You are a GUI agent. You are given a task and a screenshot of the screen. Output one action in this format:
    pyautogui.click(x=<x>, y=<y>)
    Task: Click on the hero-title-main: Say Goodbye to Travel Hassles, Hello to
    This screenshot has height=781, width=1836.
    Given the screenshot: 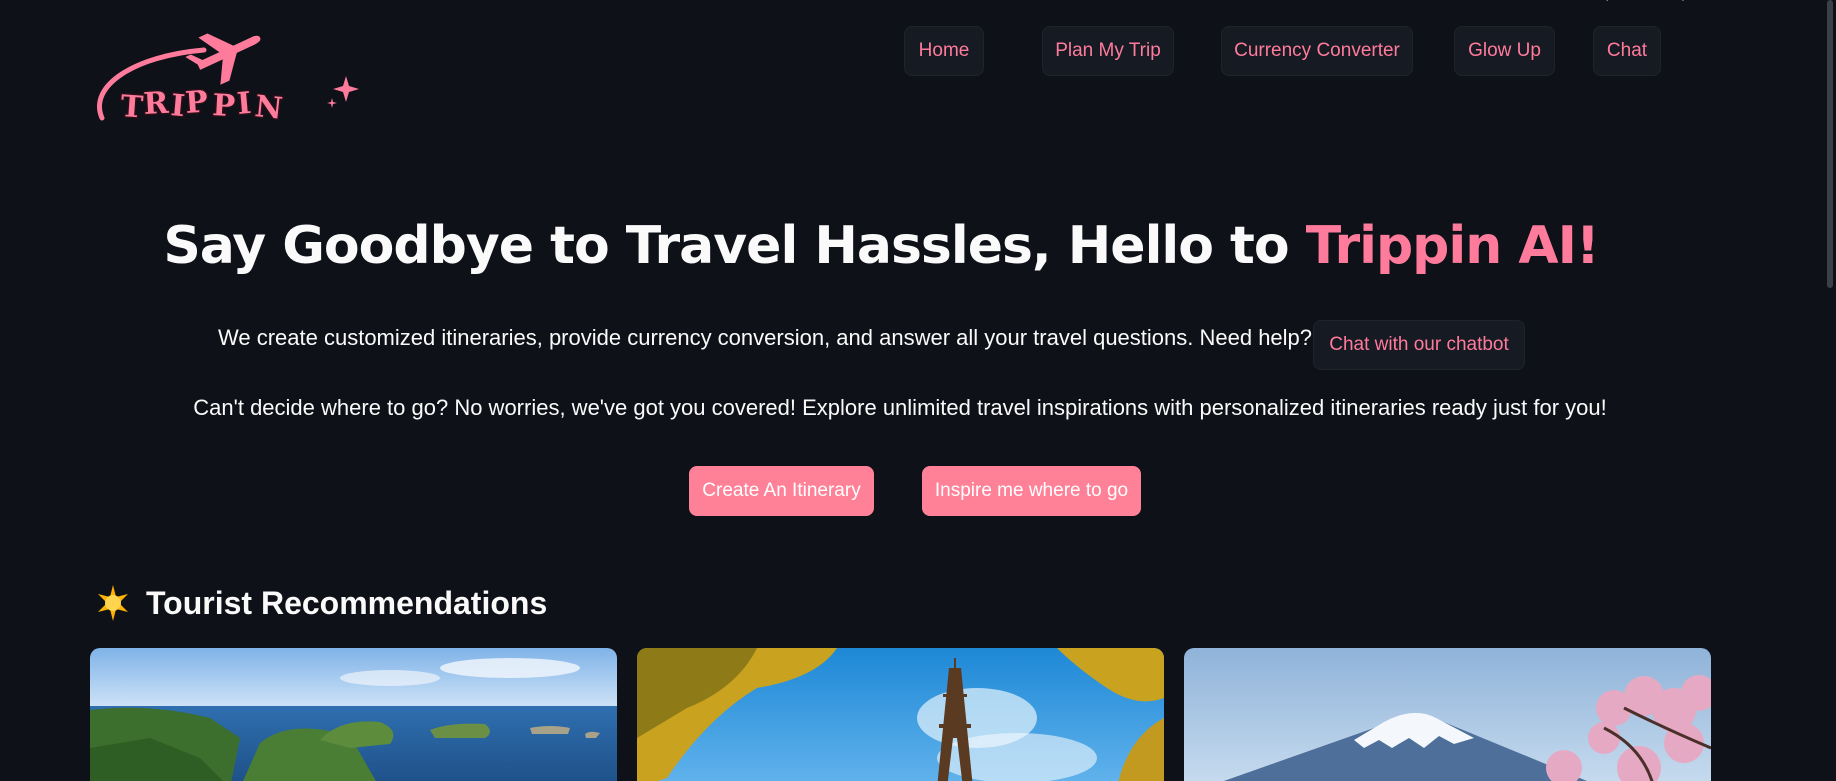 What is the action you would take?
    pyautogui.click(x=734, y=246)
    